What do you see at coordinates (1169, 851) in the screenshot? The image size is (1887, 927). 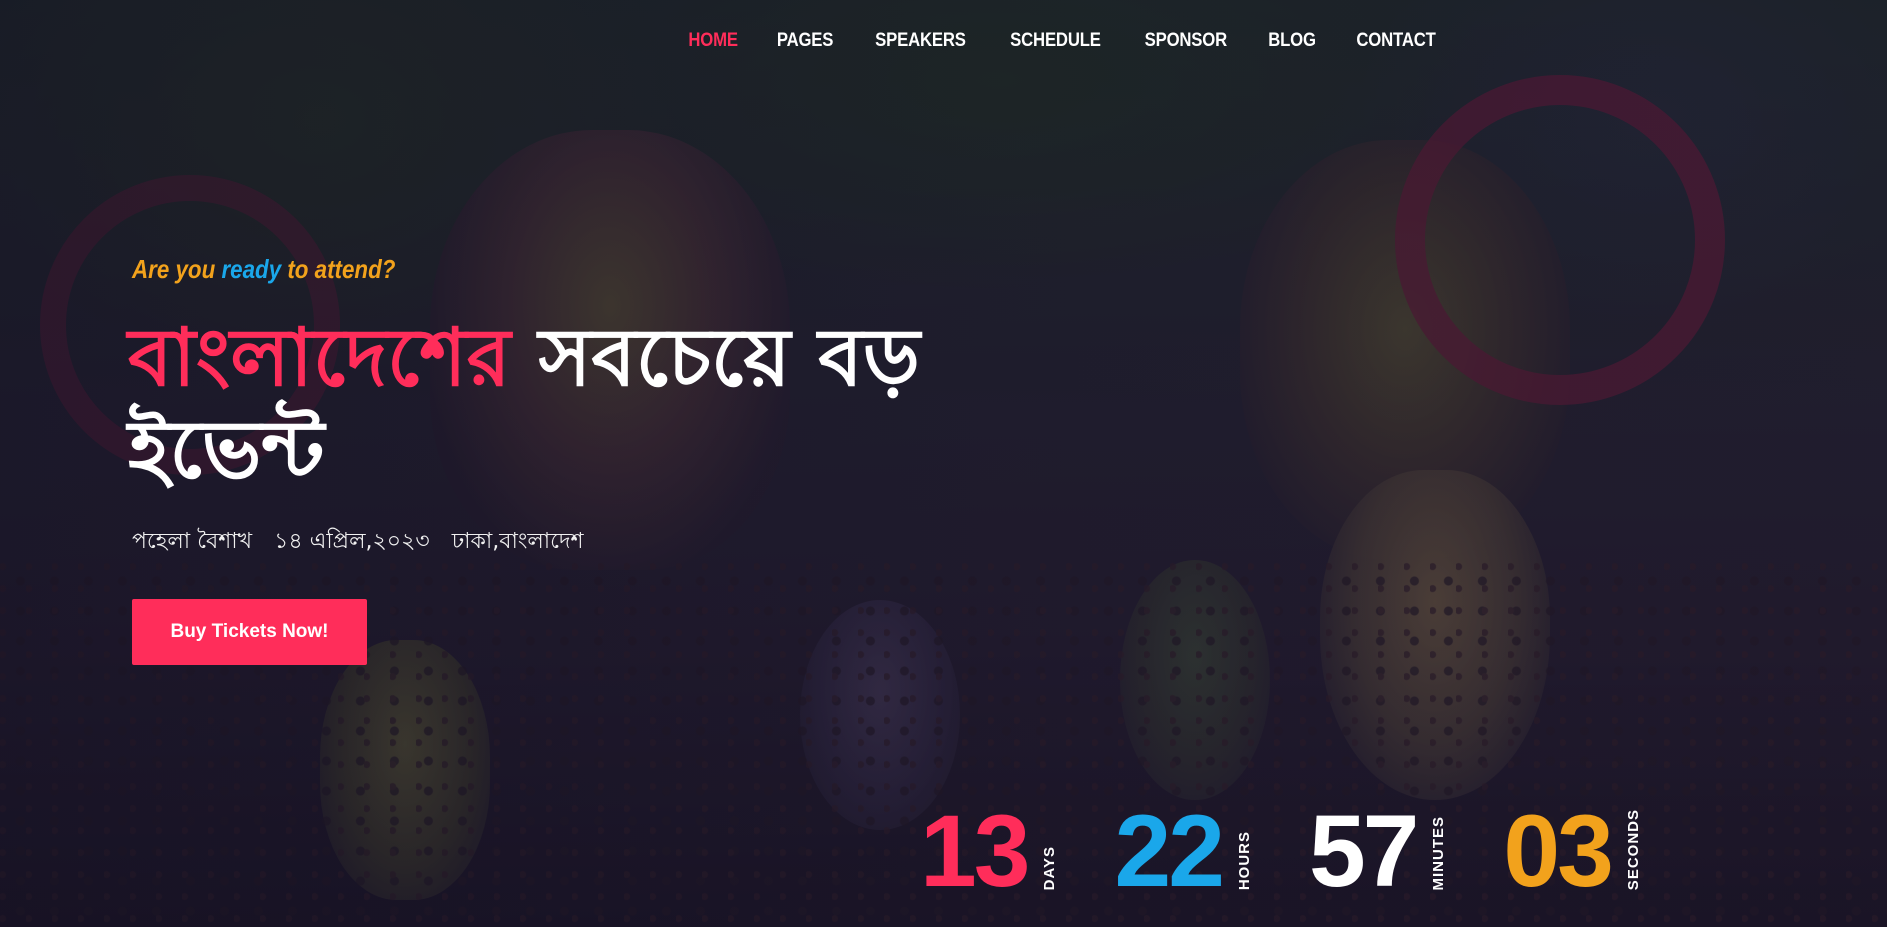 I see `countdown-hours-value: 22` at bounding box center [1169, 851].